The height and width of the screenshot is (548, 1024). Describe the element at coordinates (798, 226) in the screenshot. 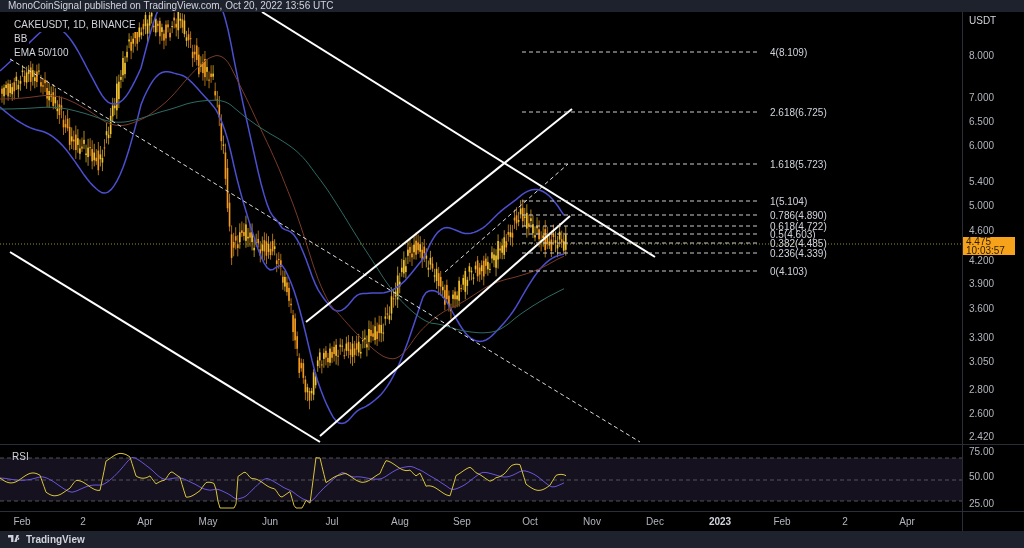

I see `fib-level-label: 0.618(4.722)` at that location.